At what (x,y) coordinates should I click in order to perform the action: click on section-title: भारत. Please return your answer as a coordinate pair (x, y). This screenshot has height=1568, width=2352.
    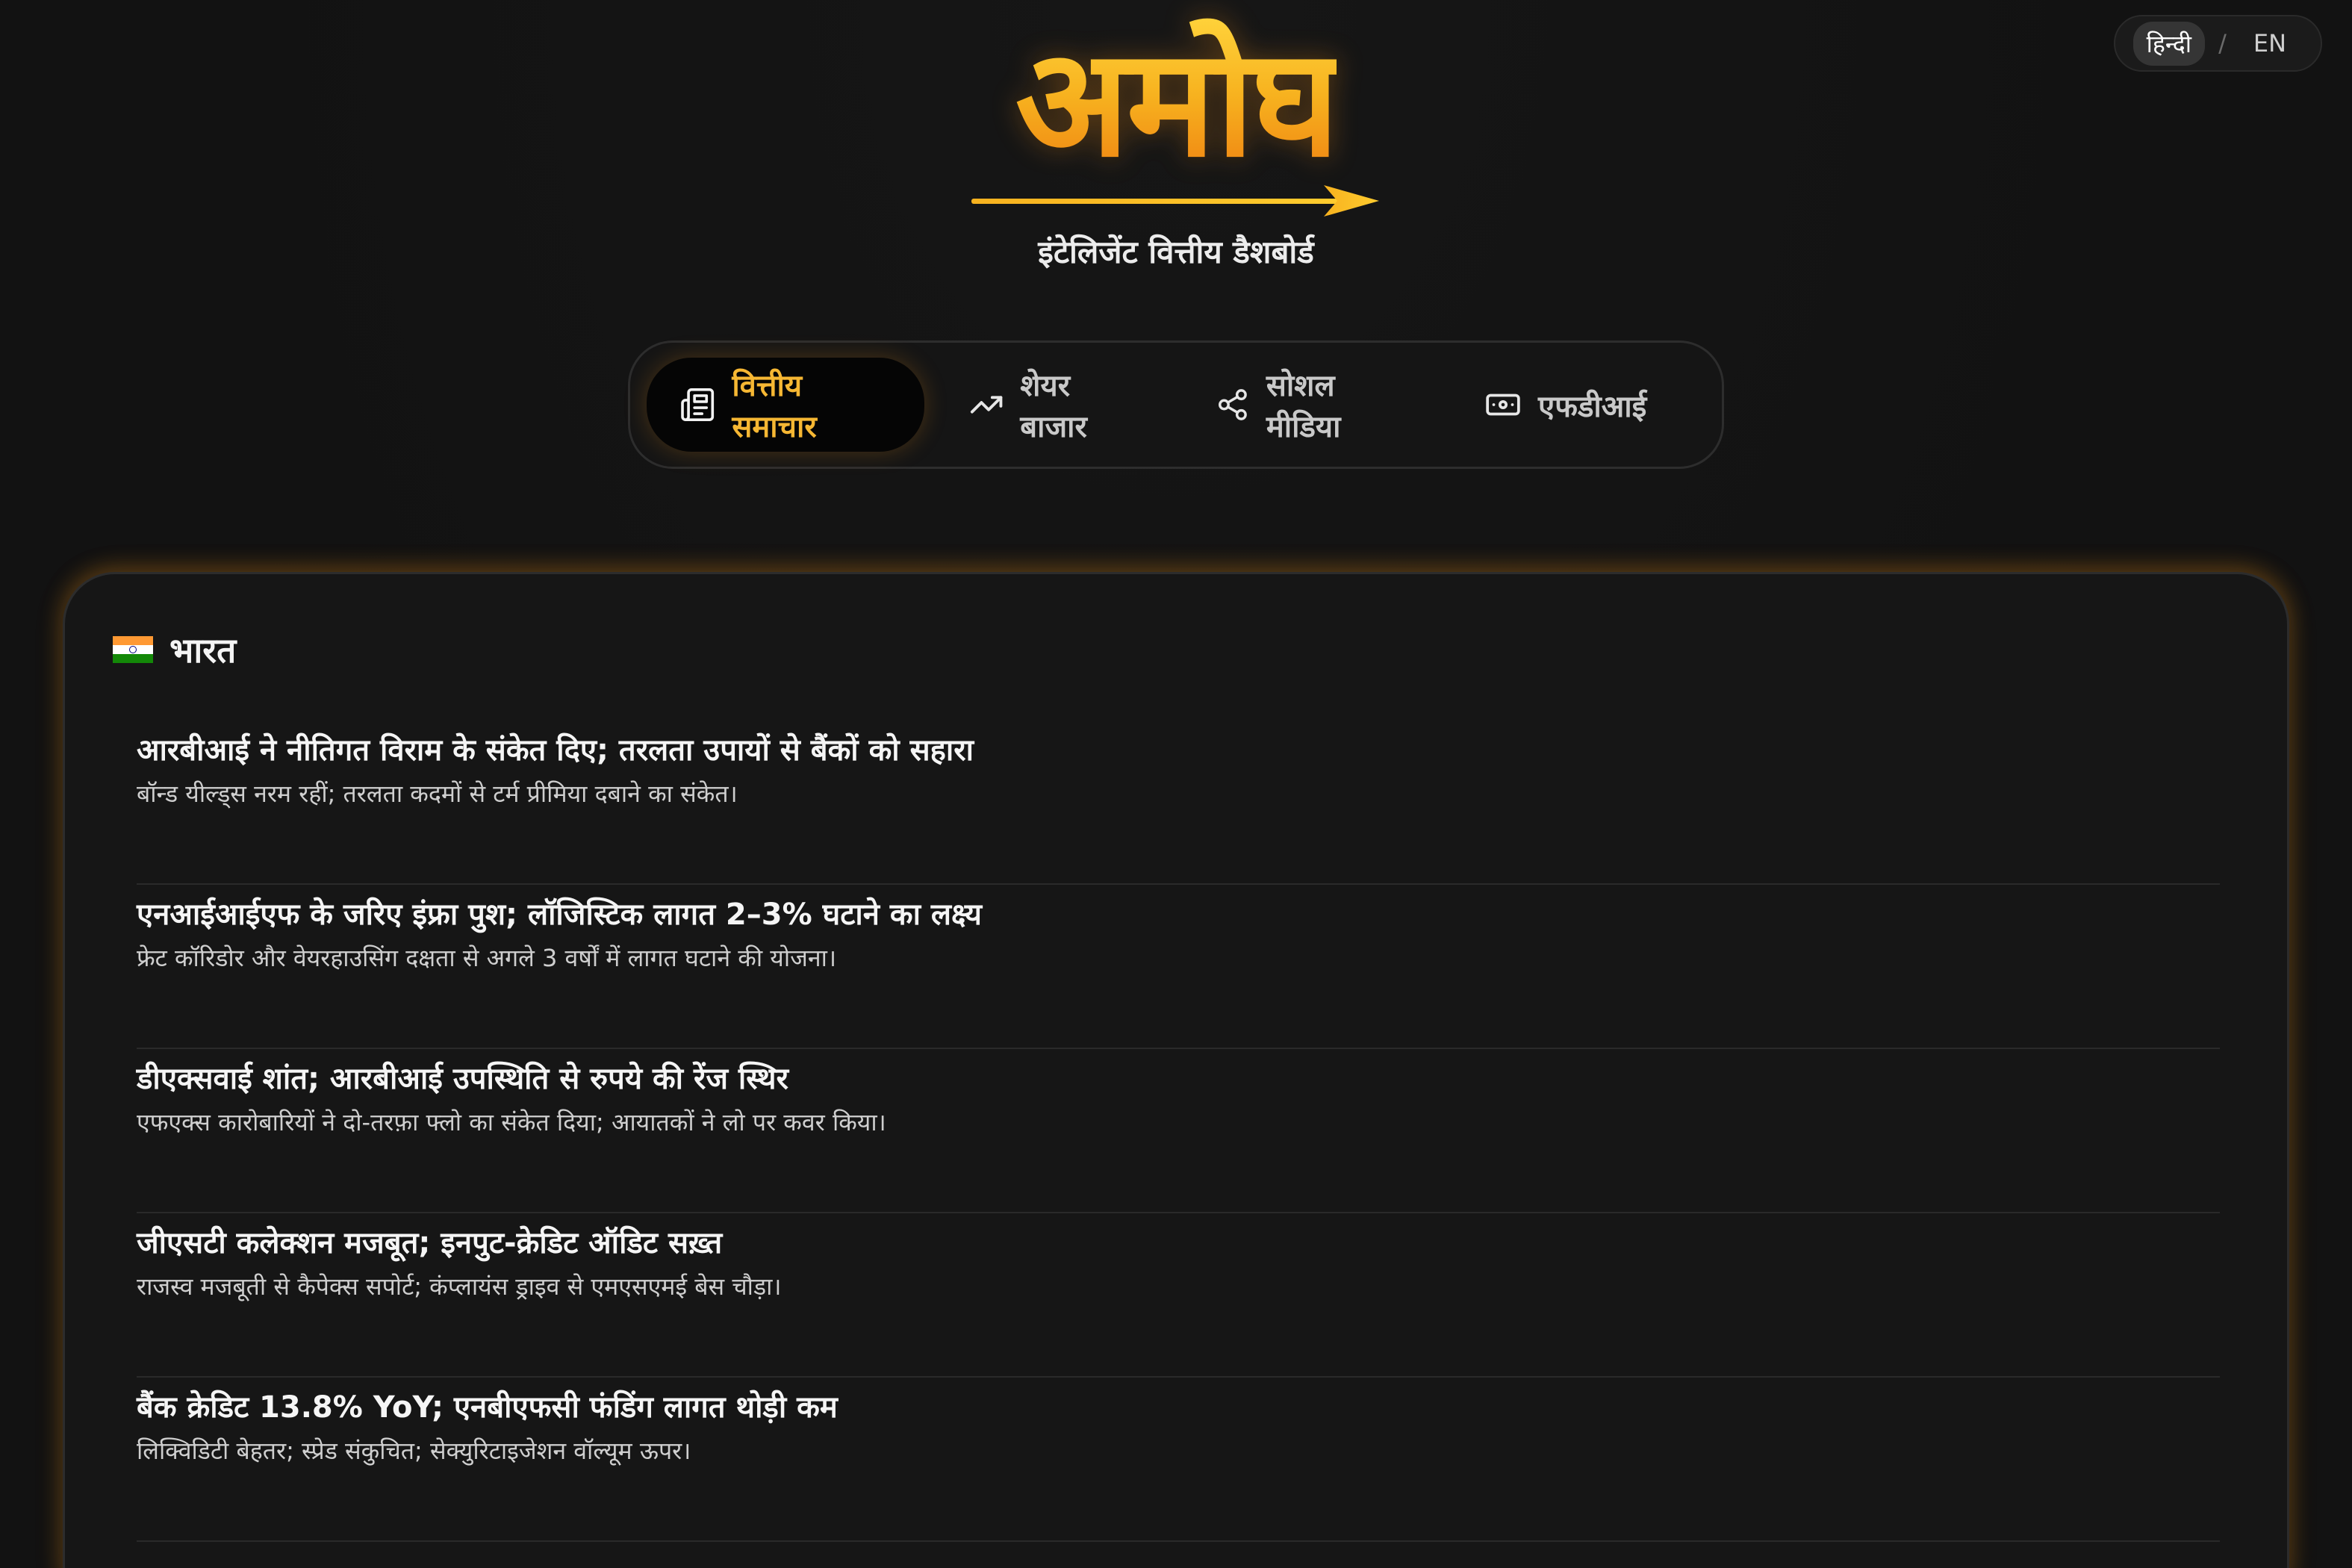
    Looking at the image, I should click on (203, 650).